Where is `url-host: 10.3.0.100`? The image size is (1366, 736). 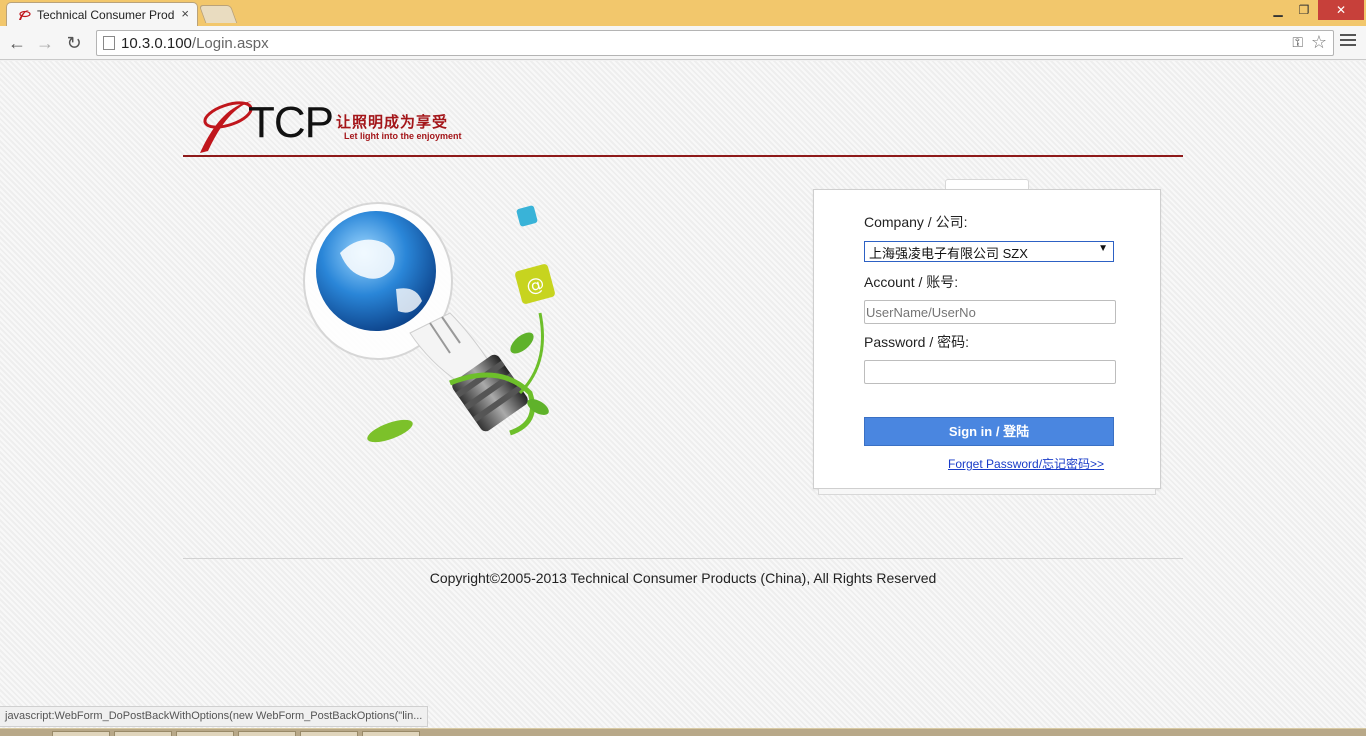
url-host: 10.3.0.100 is located at coordinates (156, 43).